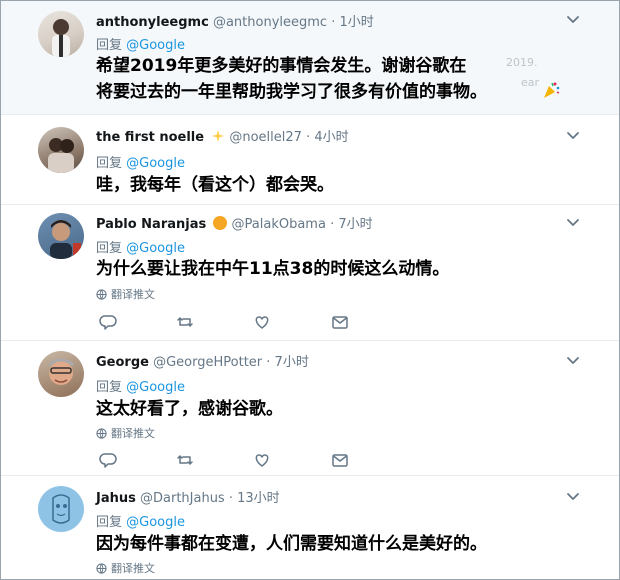 This screenshot has height=580, width=620. I want to click on display-name: the first noelle, so click(150, 137).